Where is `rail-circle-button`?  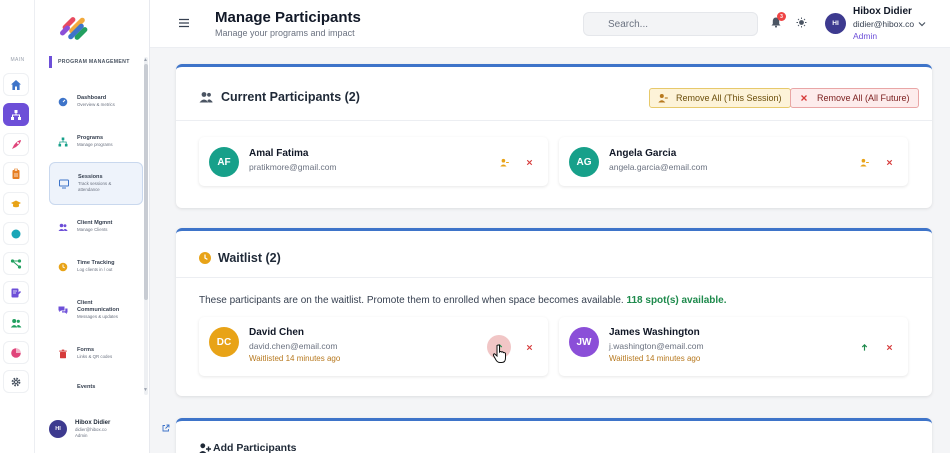
rail-circle-button is located at coordinates (16, 233).